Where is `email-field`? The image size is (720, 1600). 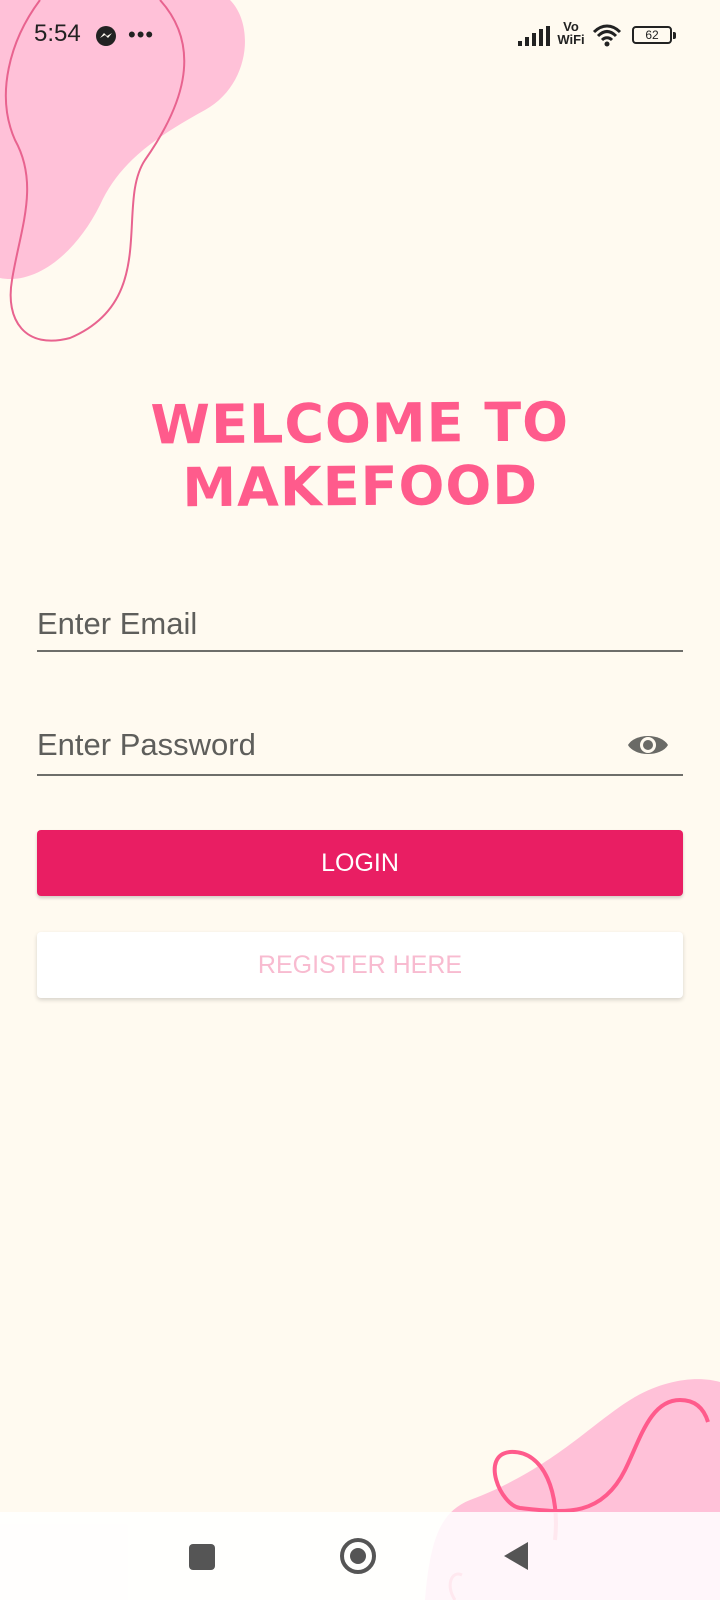 email-field is located at coordinates (317, 624).